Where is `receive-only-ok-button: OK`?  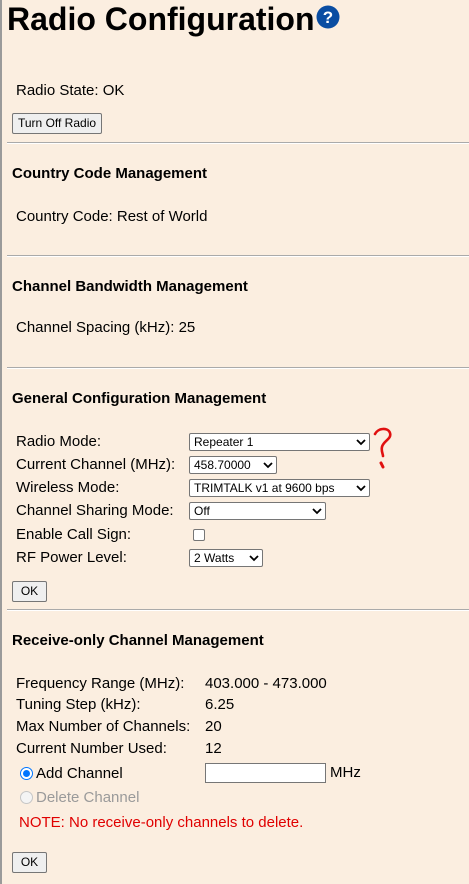
receive-only-ok-button: OK is located at coordinates (29, 862).